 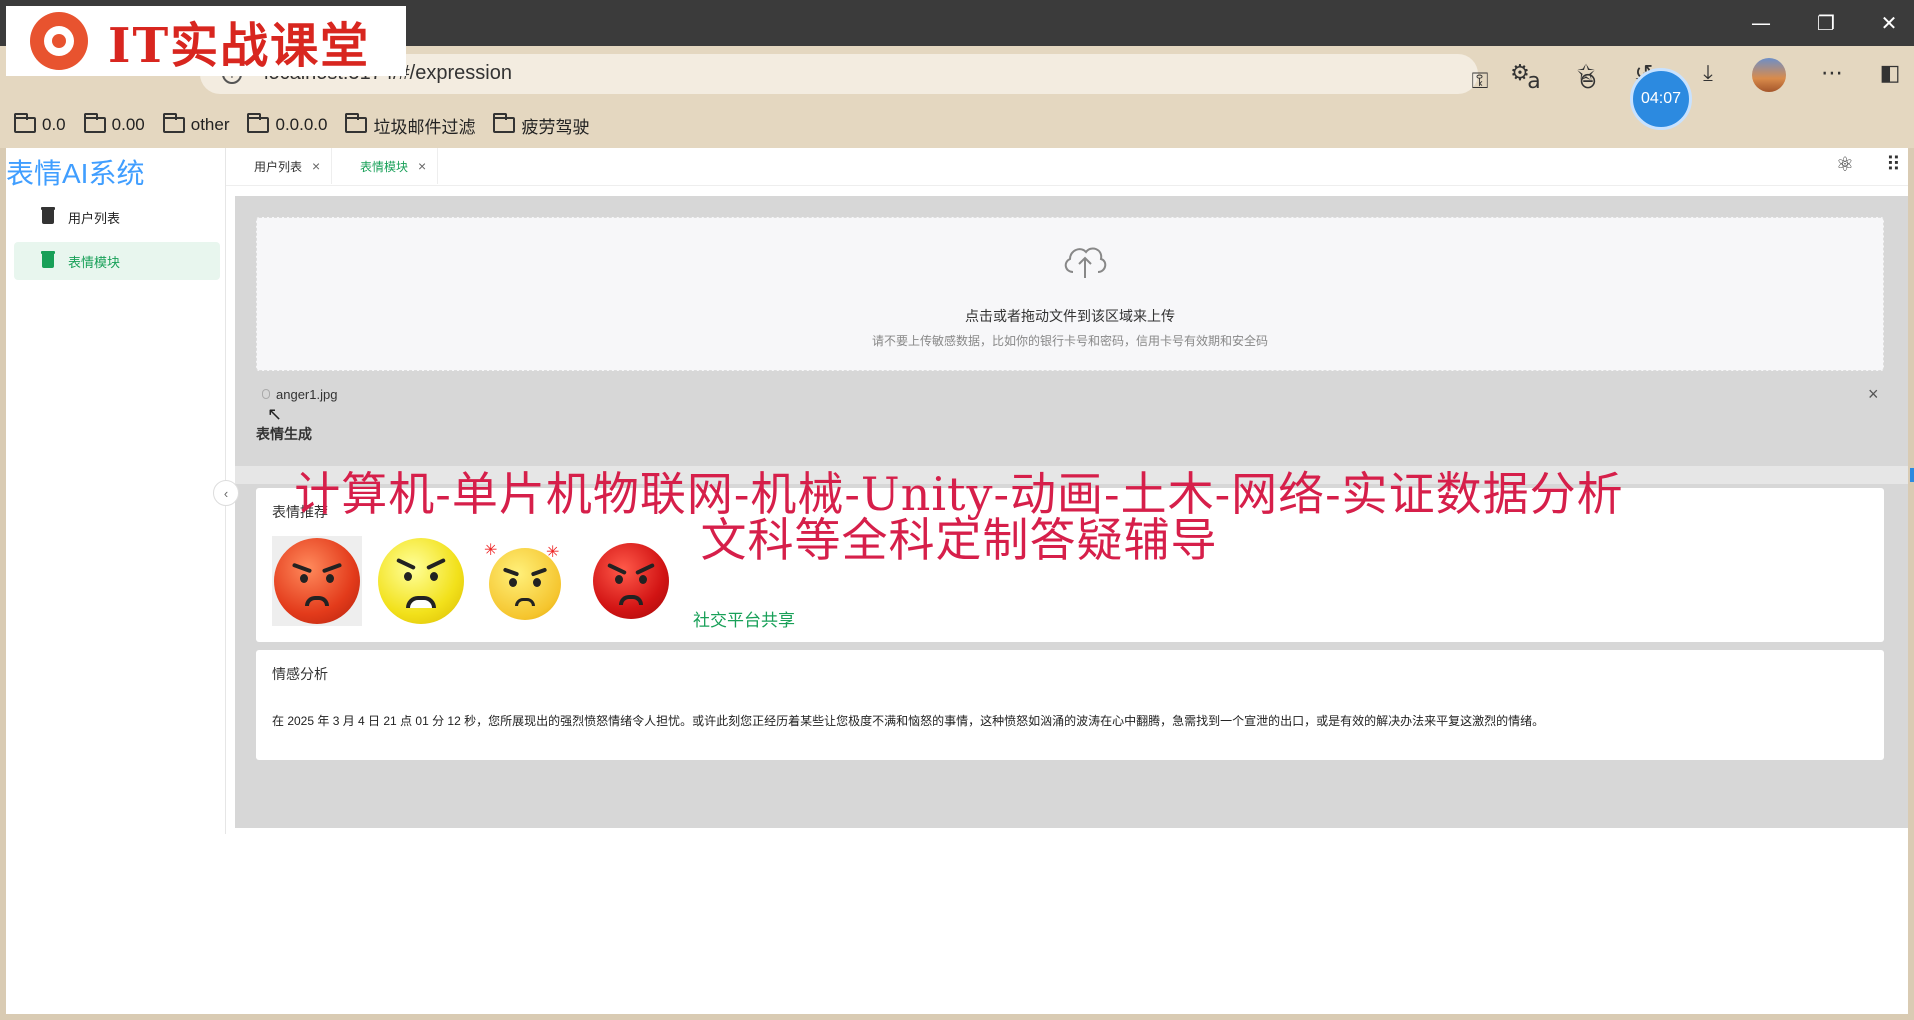 I want to click on bookmark-folder: 疲劳驾驶, so click(x=541, y=125).